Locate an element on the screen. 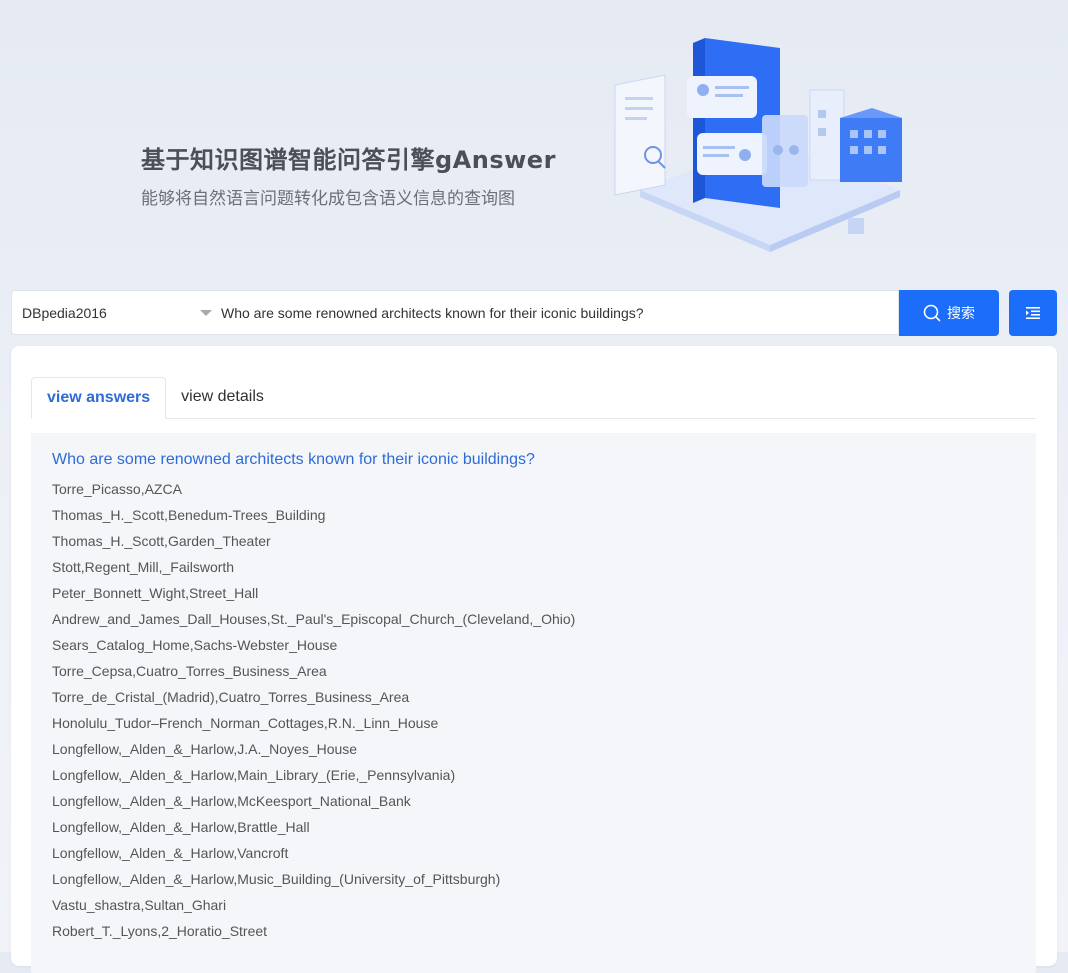 Image resolution: width=1068 pixels, height=973 pixels. search-button: 搜索 is located at coordinates (949, 313).